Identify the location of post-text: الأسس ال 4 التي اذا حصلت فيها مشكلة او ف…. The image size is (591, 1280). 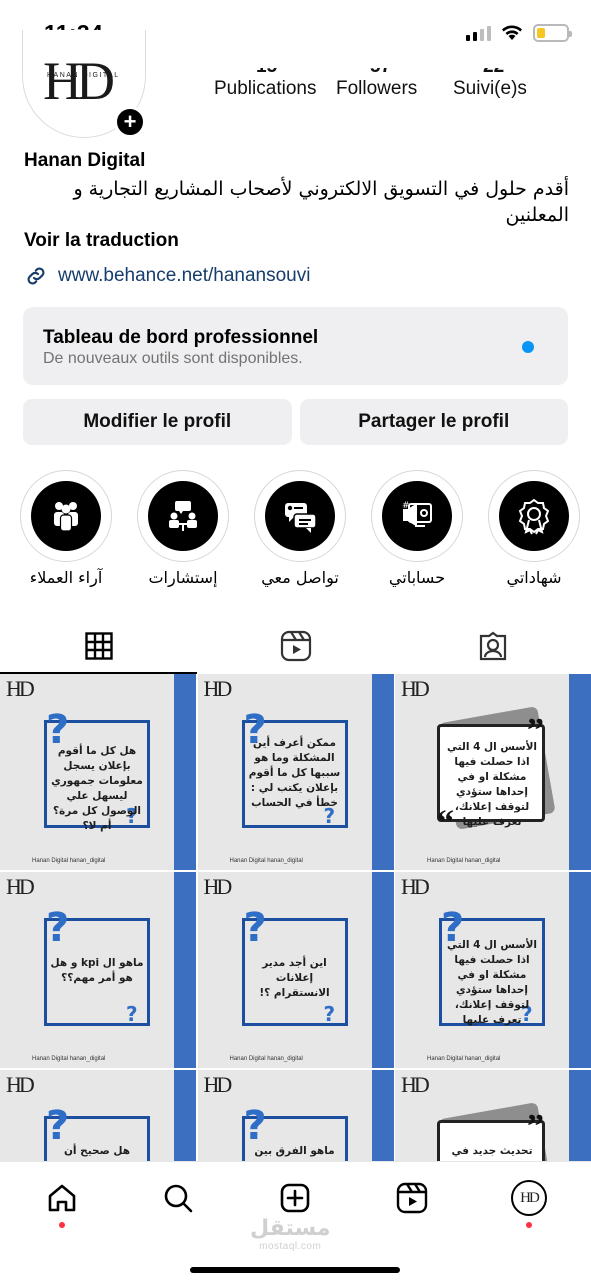
(492, 784).